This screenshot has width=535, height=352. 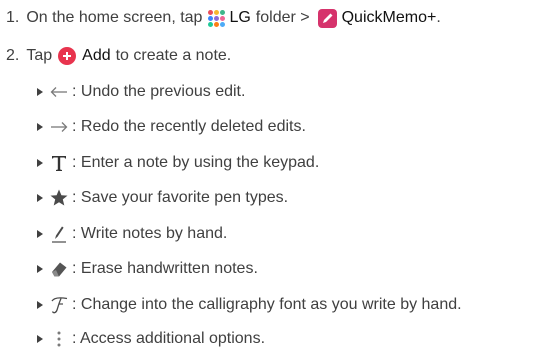 I want to click on step-text: folder >, so click(x=282, y=17).